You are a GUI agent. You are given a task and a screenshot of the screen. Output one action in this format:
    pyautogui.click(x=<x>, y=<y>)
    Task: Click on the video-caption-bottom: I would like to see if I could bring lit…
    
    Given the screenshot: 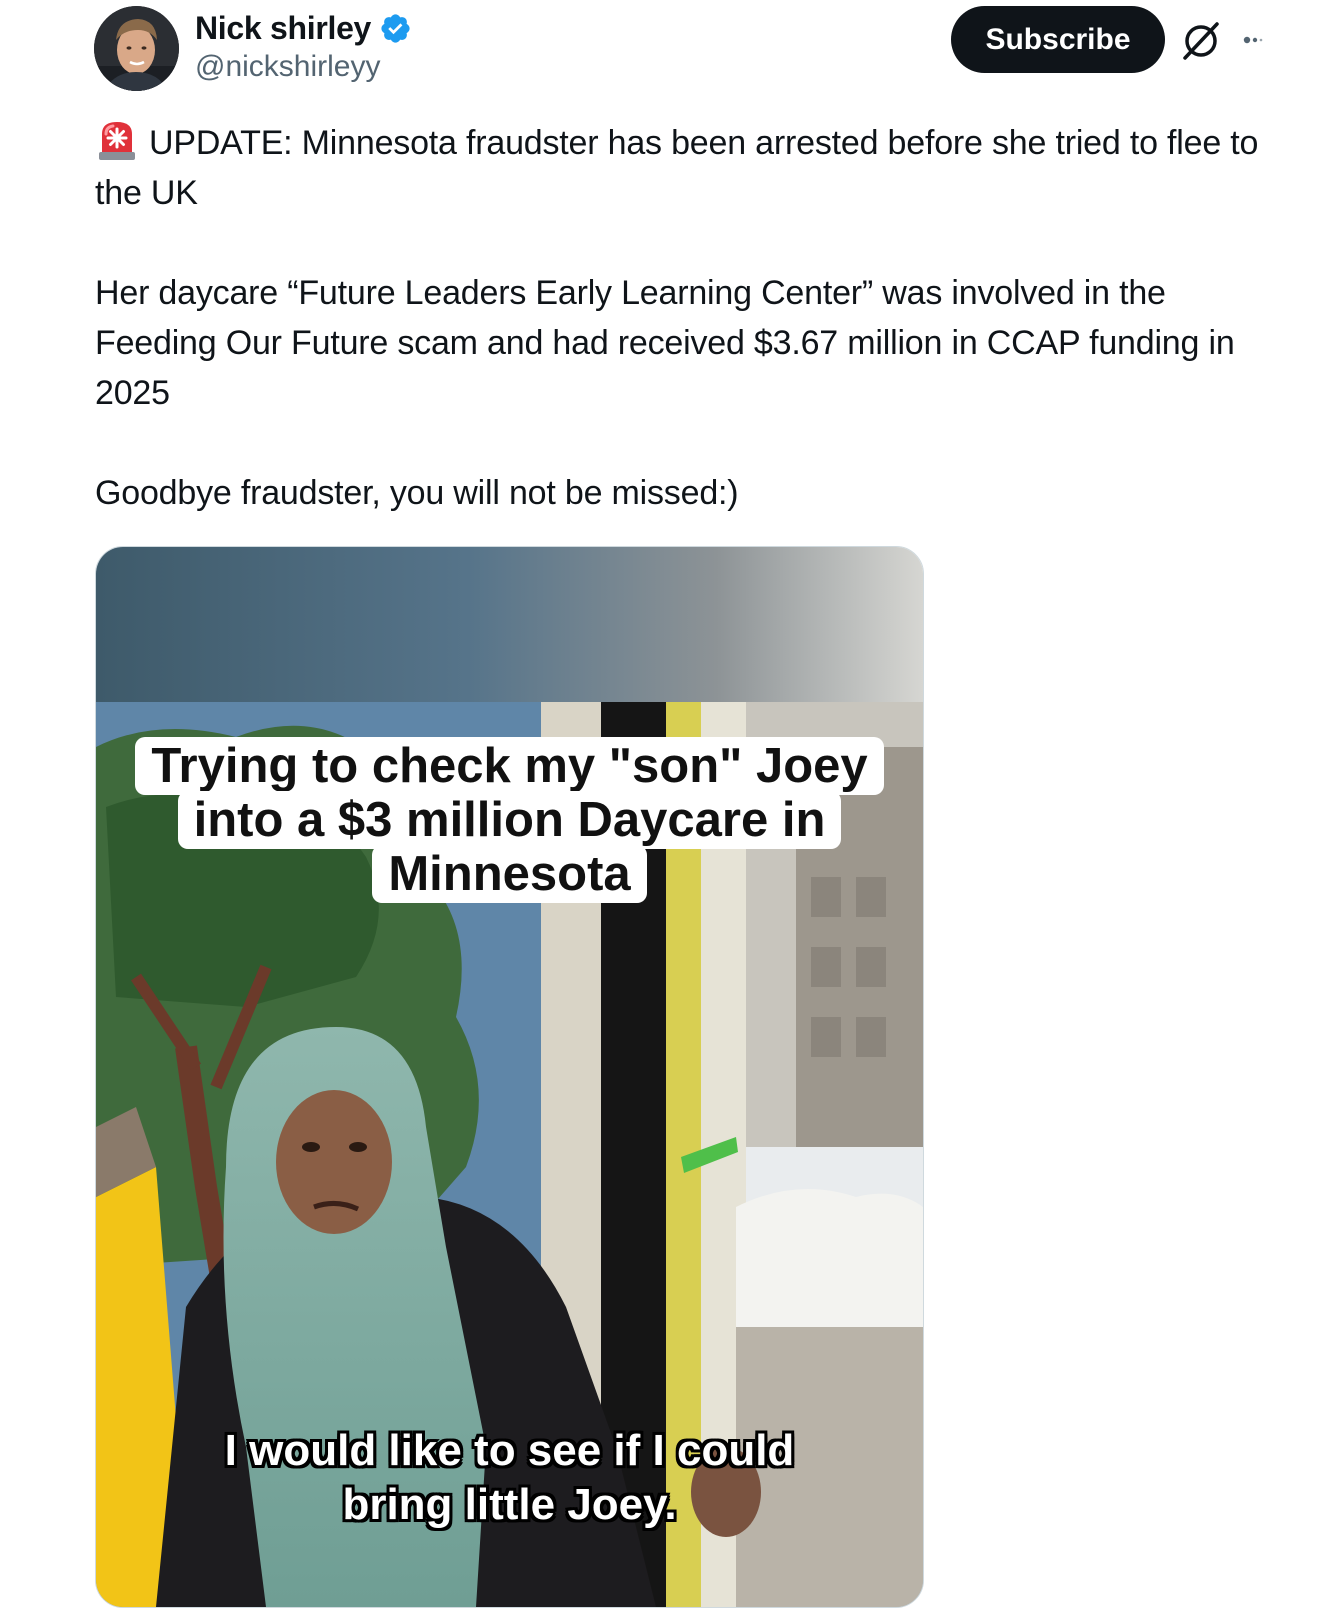 What is the action you would take?
    pyautogui.click(x=509, y=1478)
    